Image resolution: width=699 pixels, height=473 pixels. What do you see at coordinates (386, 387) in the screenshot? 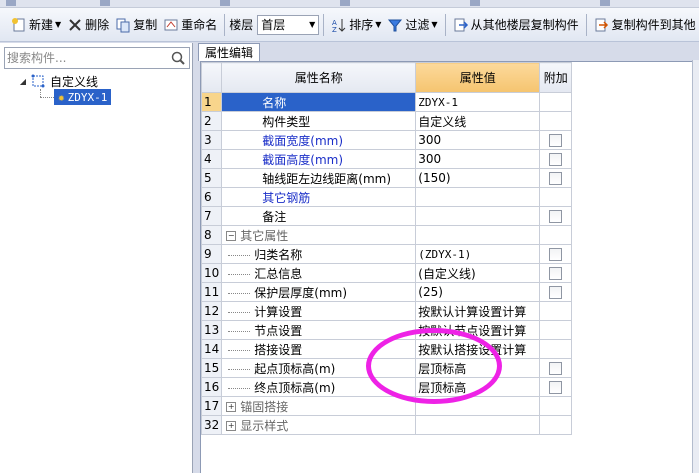
I see `table-row: 16 终点顶标高(m) 层顶标高` at bounding box center [386, 387].